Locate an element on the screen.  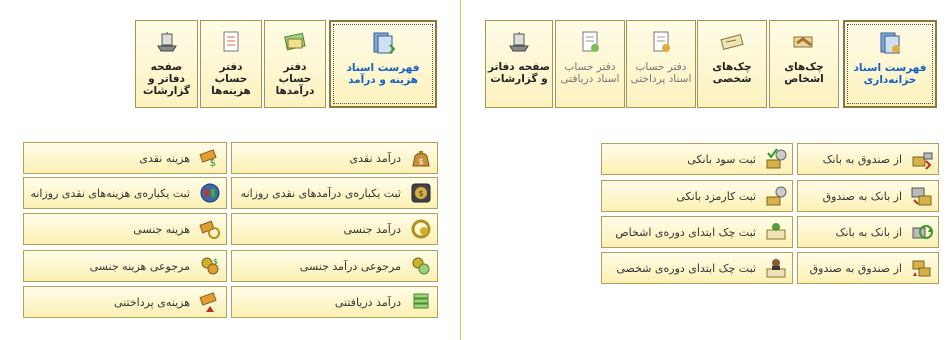
button-label: از بانک به بانک is located at coordinates (868, 232).